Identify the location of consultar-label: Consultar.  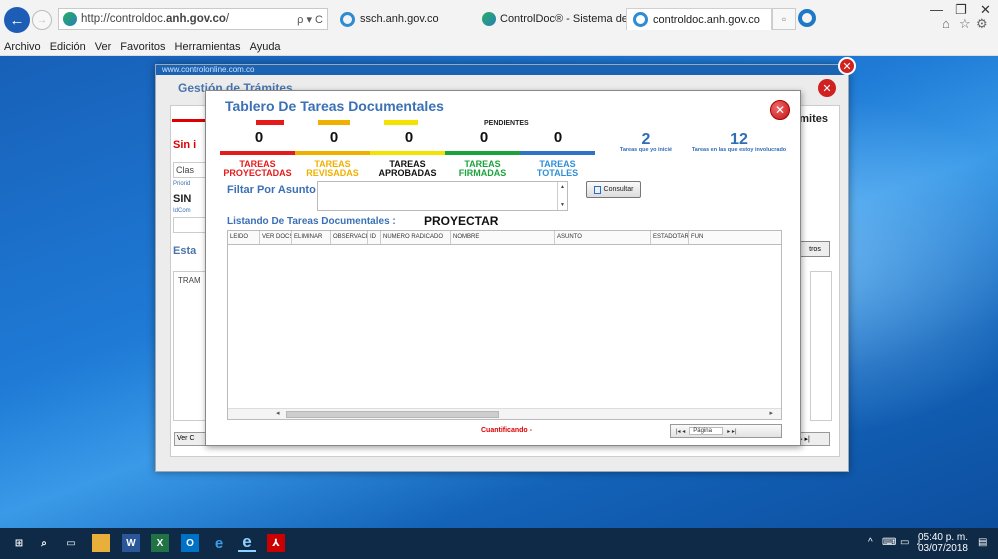
(618, 189).